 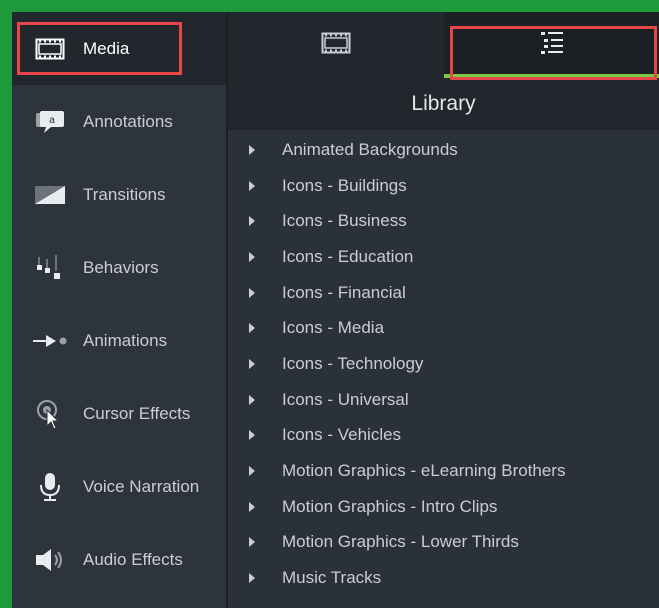 What do you see at coordinates (141, 486) in the screenshot?
I see `sidebar-item-label: Voice Narration` at bounding box center [141, 486].